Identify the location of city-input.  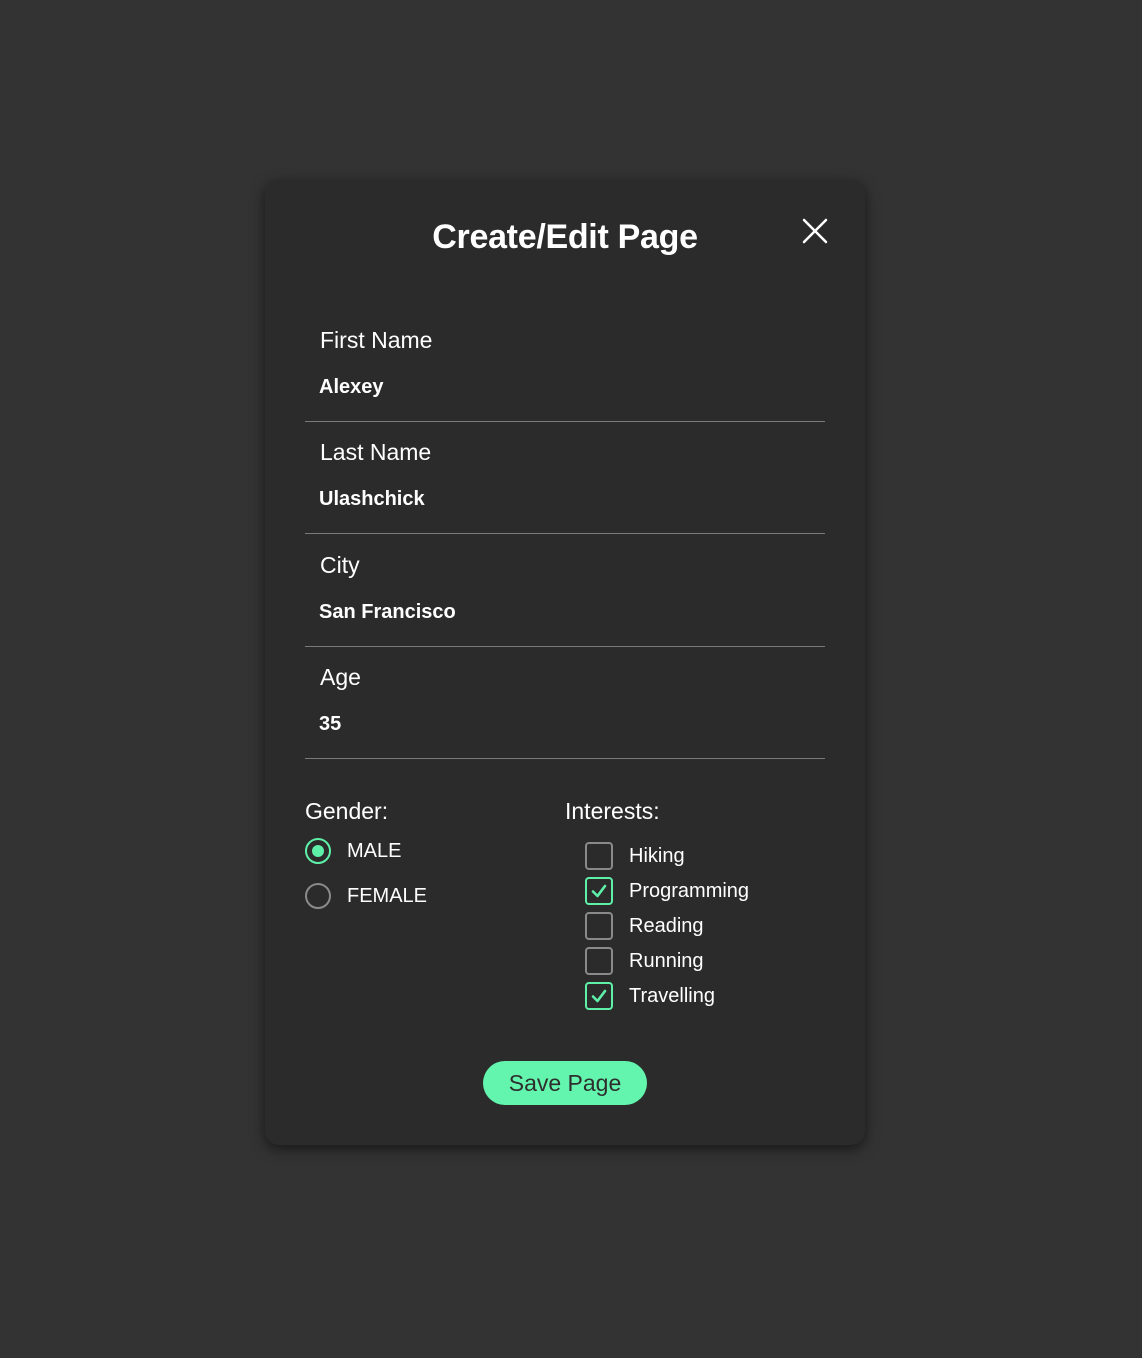
(564, 612).